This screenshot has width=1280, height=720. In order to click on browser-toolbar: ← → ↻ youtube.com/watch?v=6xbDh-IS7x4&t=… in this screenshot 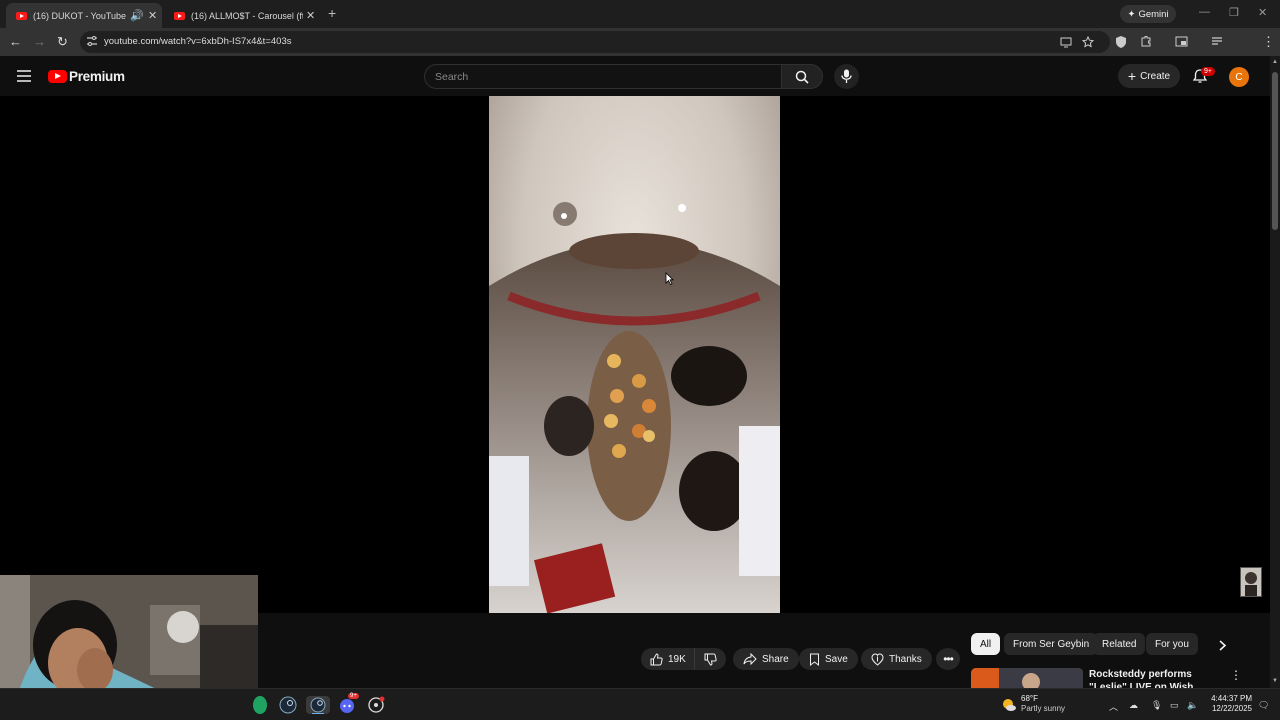, I will do `click(640, 52)`.